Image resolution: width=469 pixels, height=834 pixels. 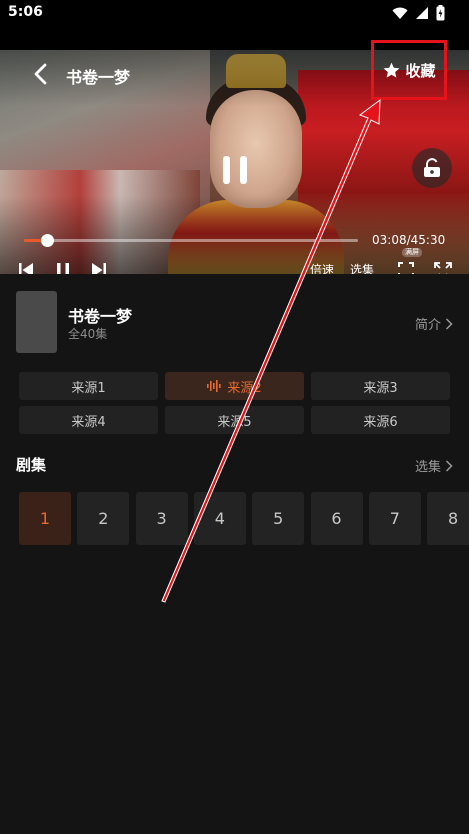 I want to click on pause-icon, so click(x=63, y=268).